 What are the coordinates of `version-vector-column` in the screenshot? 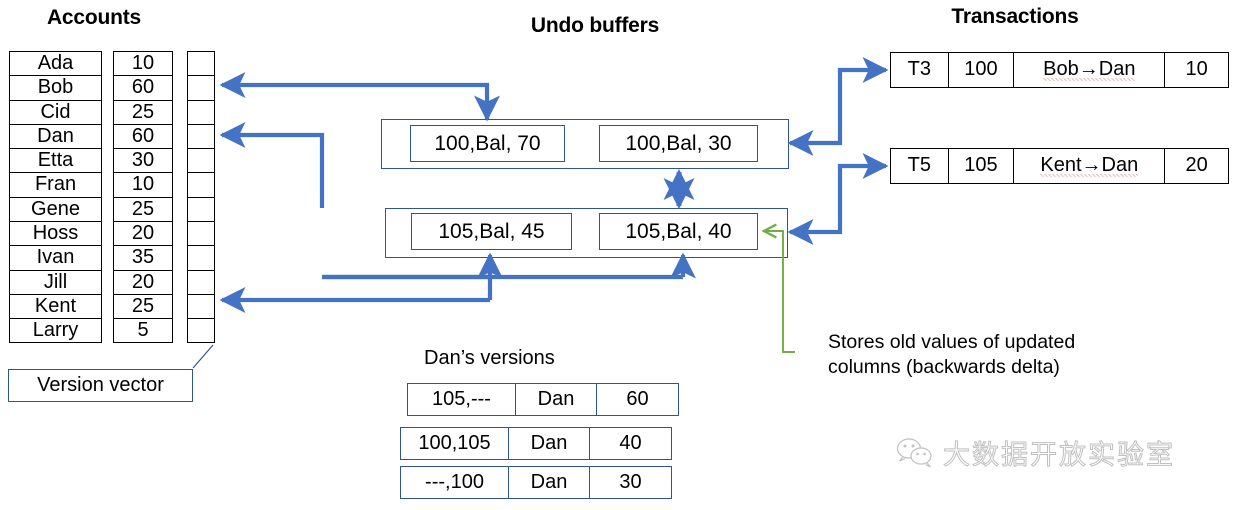 It's located at (201, 197).